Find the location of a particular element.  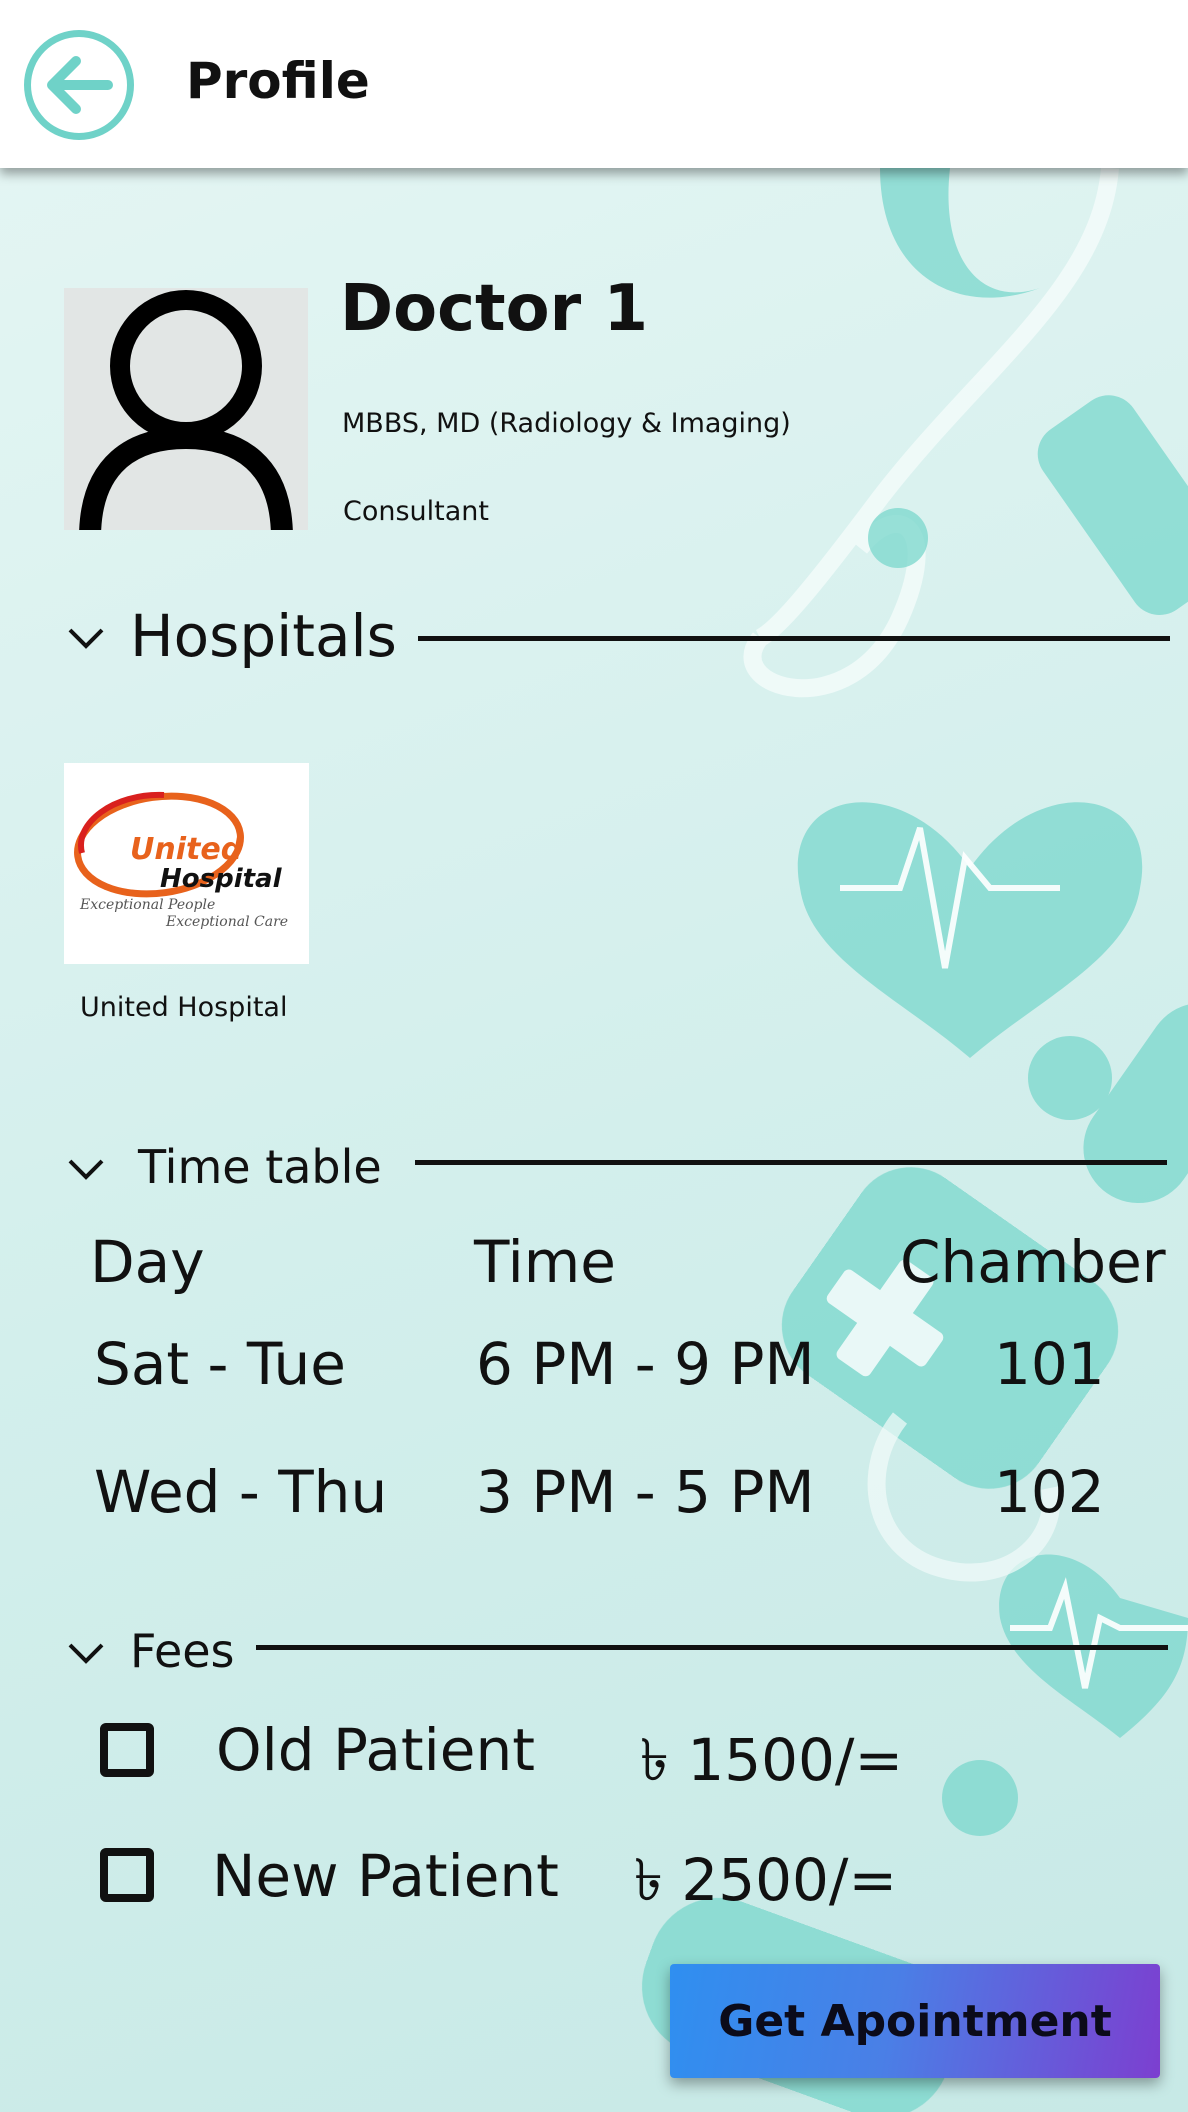

hospitals-divider is located at coordinates (794, 638).